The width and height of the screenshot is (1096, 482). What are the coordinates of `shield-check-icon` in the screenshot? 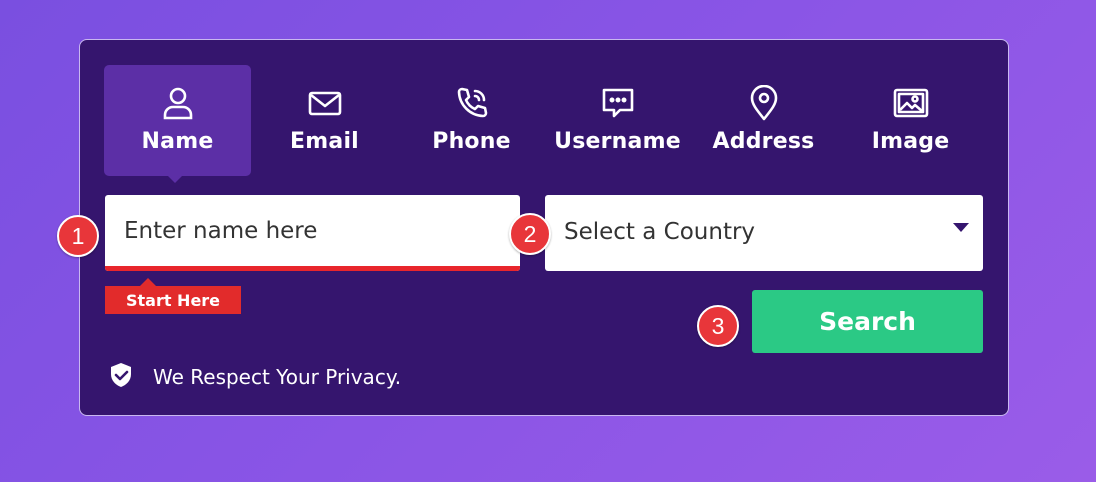 It's located at (121, 377).